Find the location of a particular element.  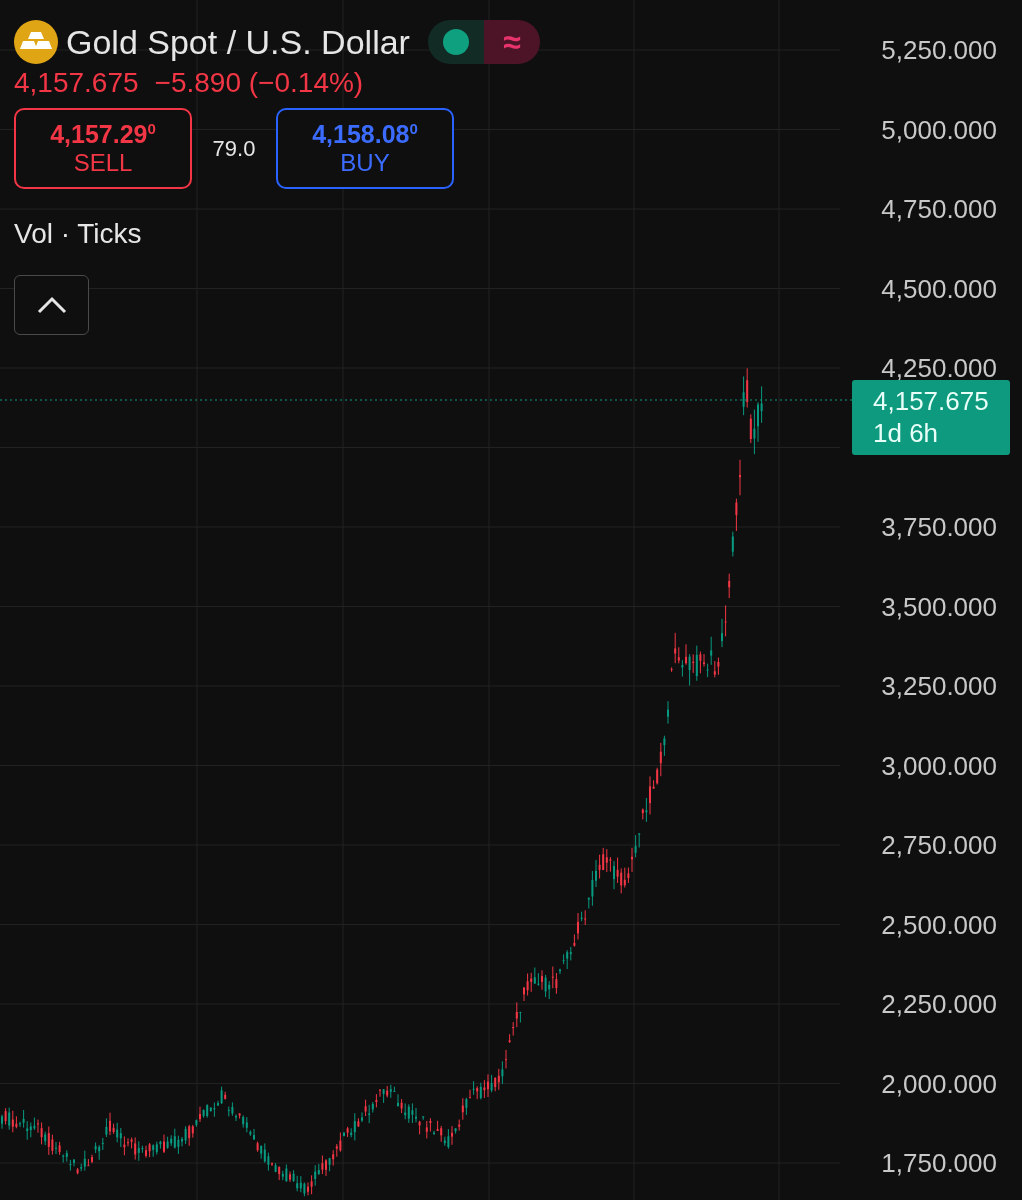

last-price-value: 4,157.675 is located at coordinates (931, 401).